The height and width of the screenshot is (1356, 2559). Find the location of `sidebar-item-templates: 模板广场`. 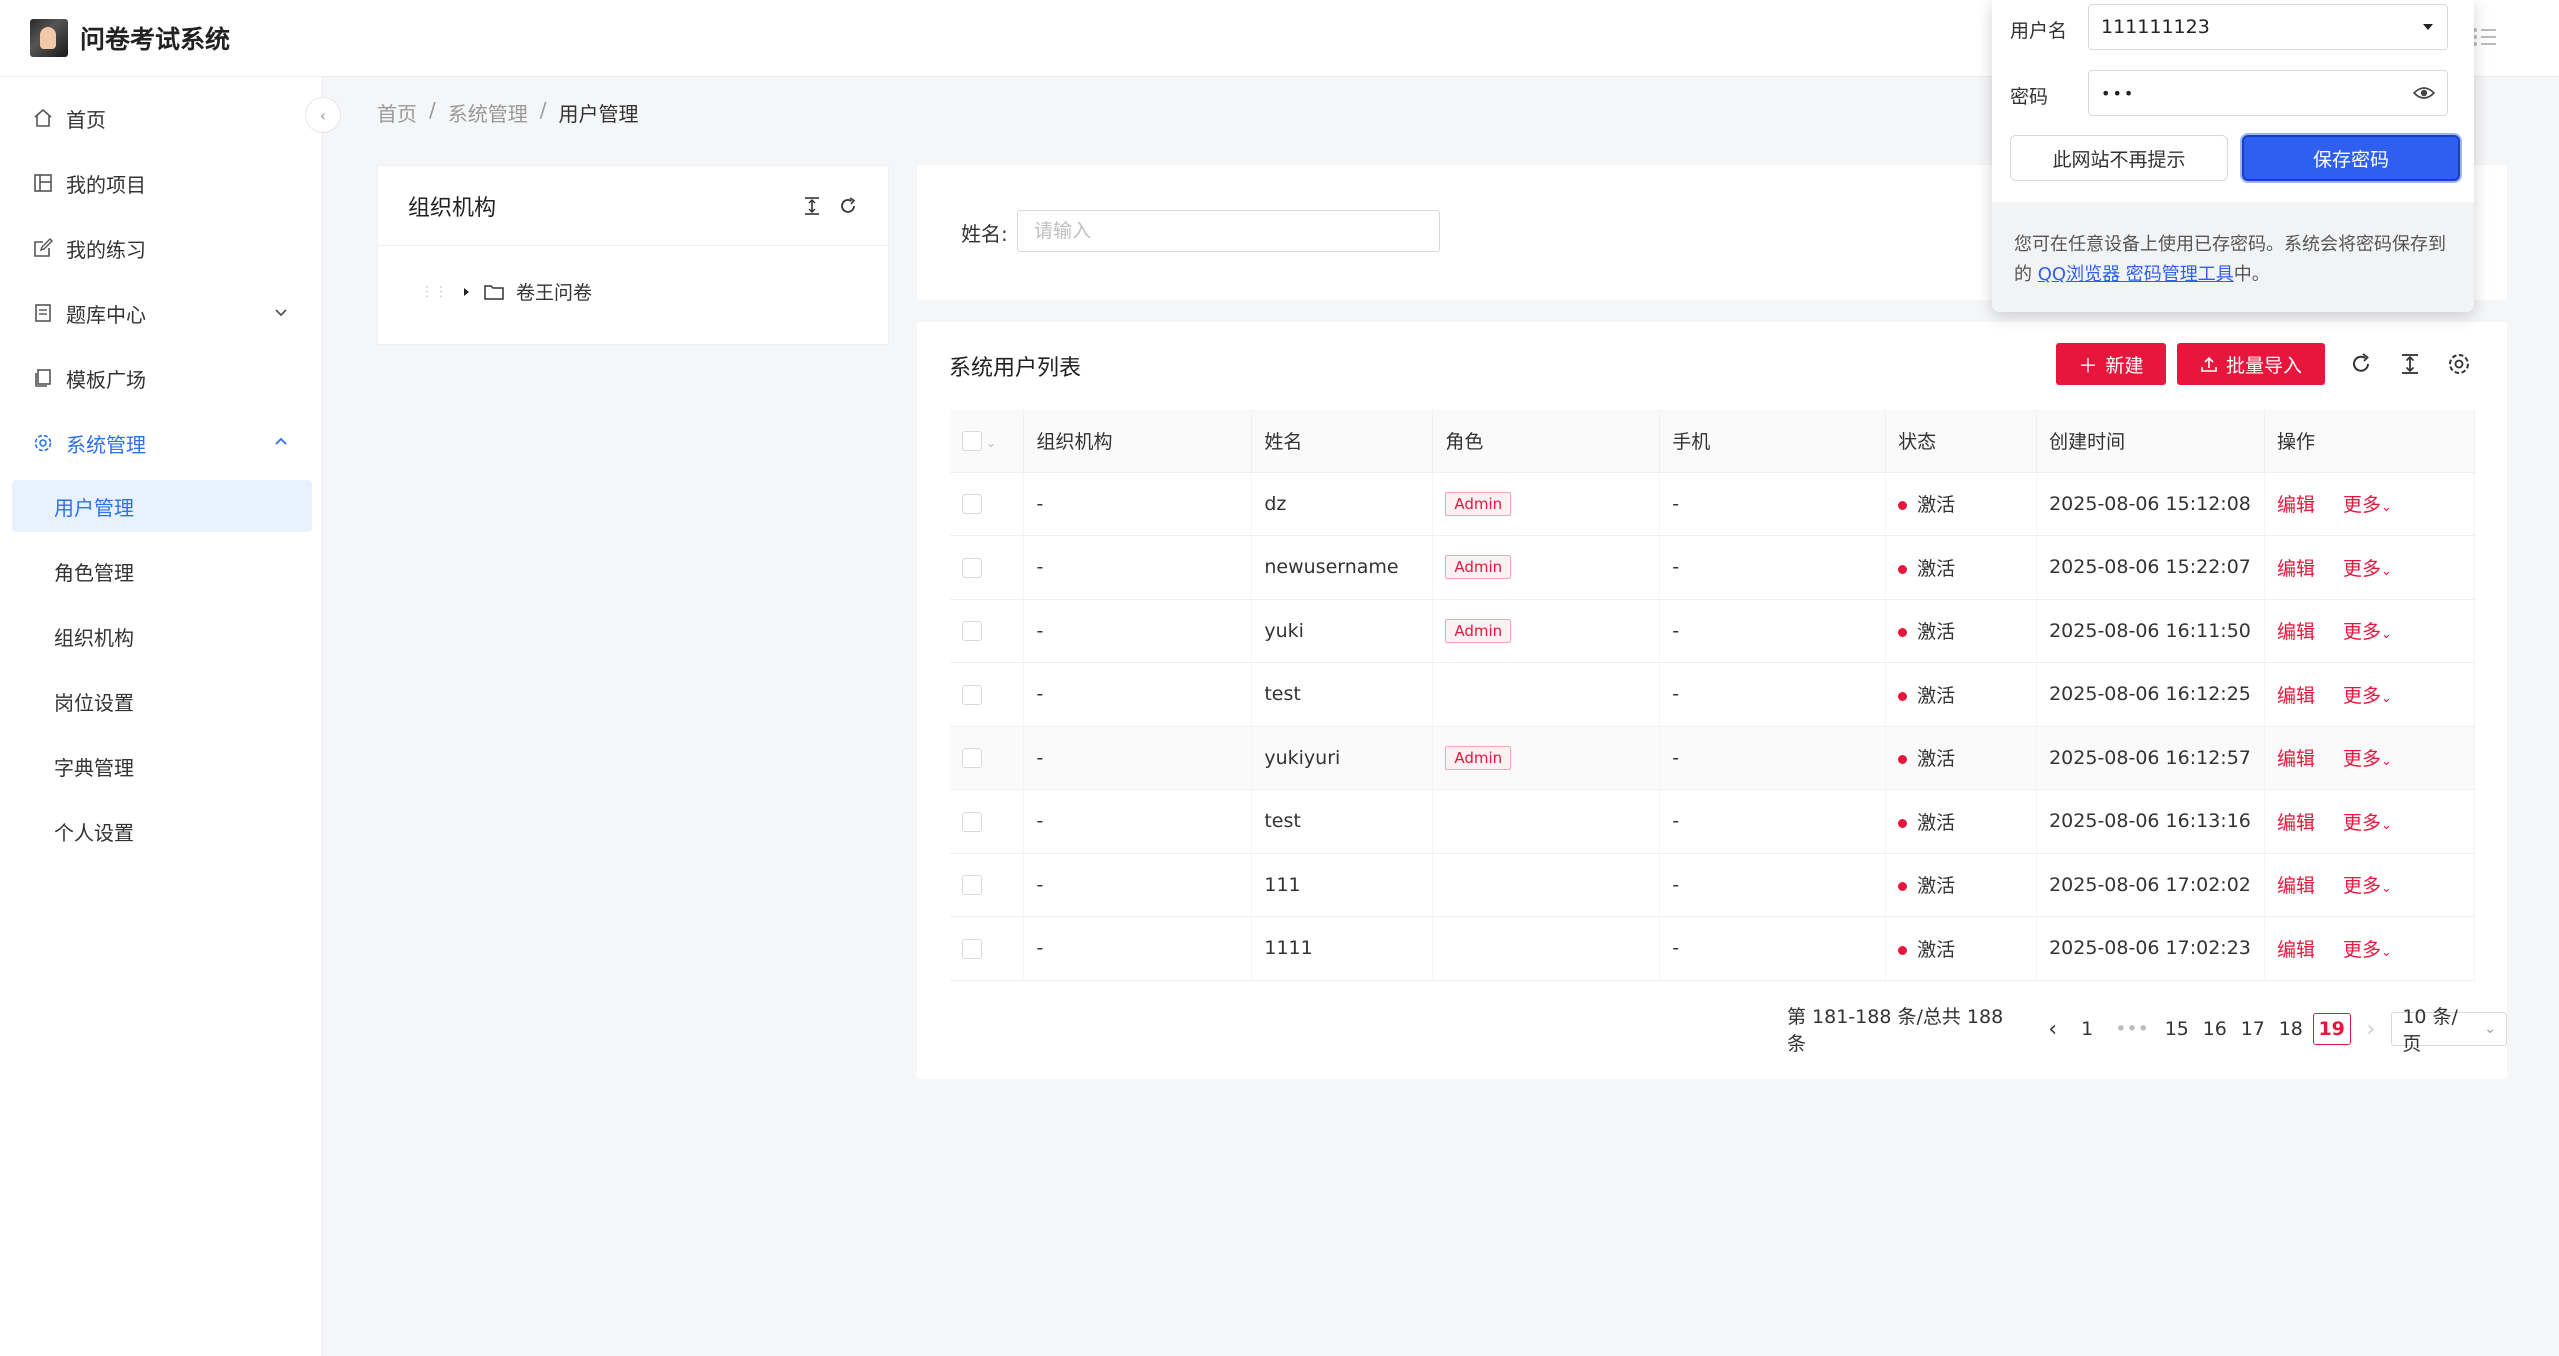

sidebar-item-templates: 模板广场 is located at coordinates (162, 378).